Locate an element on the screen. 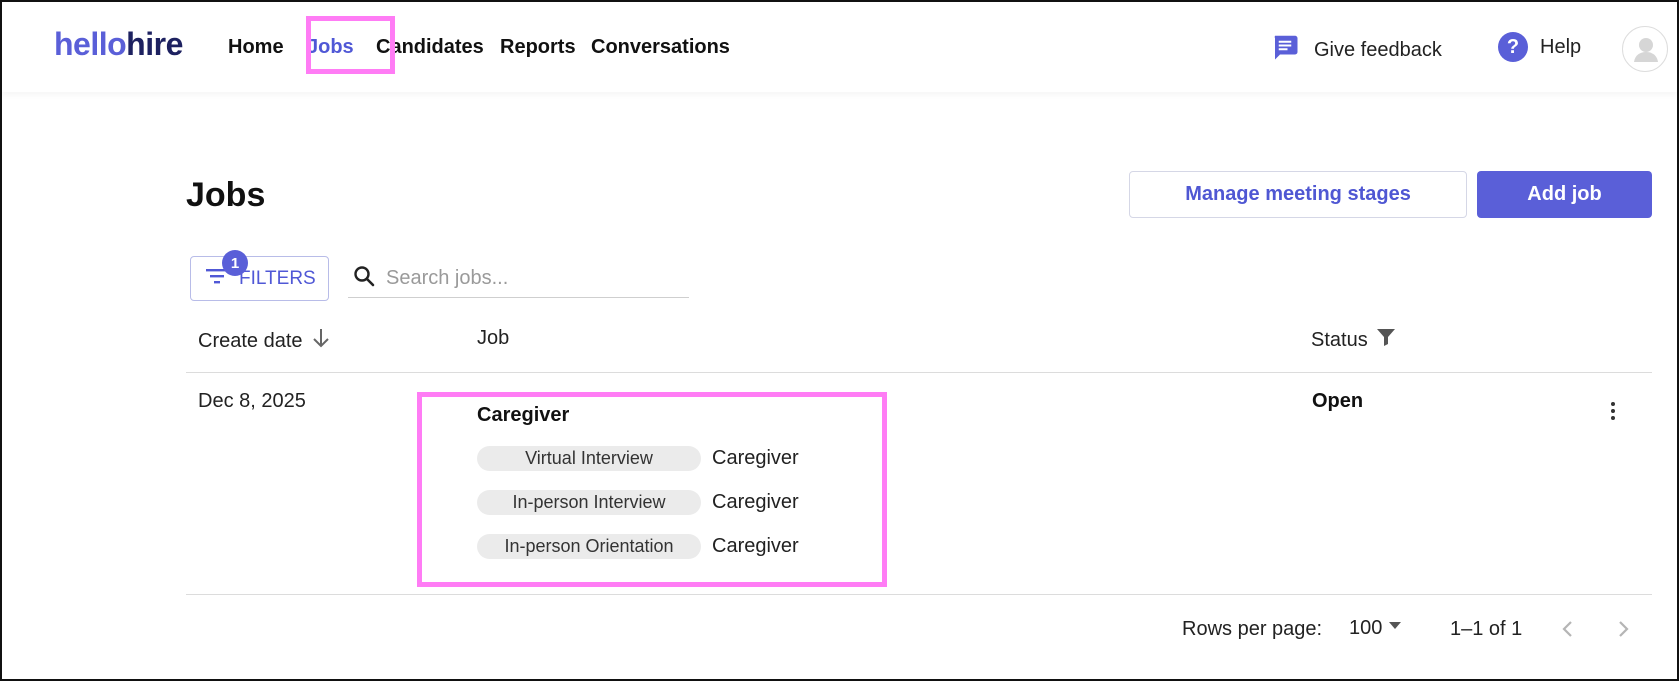 The image size is (1679, 681). job-header-label: Job is located at coordinates (493, 338).